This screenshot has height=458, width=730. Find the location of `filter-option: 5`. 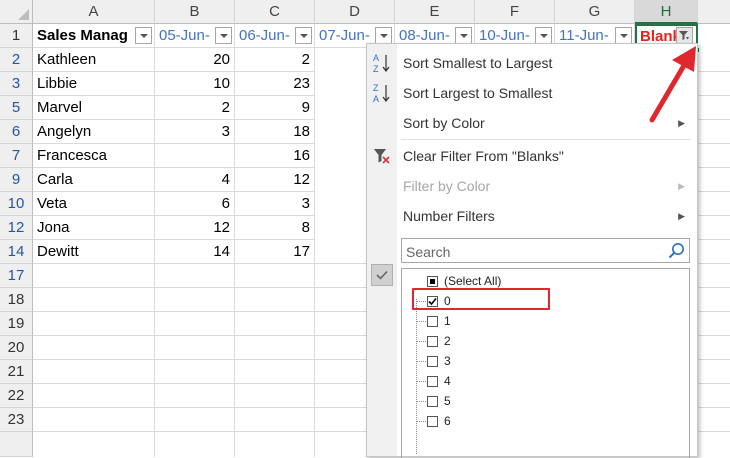

filter-option: 5 is located at coordinates (434, 401).